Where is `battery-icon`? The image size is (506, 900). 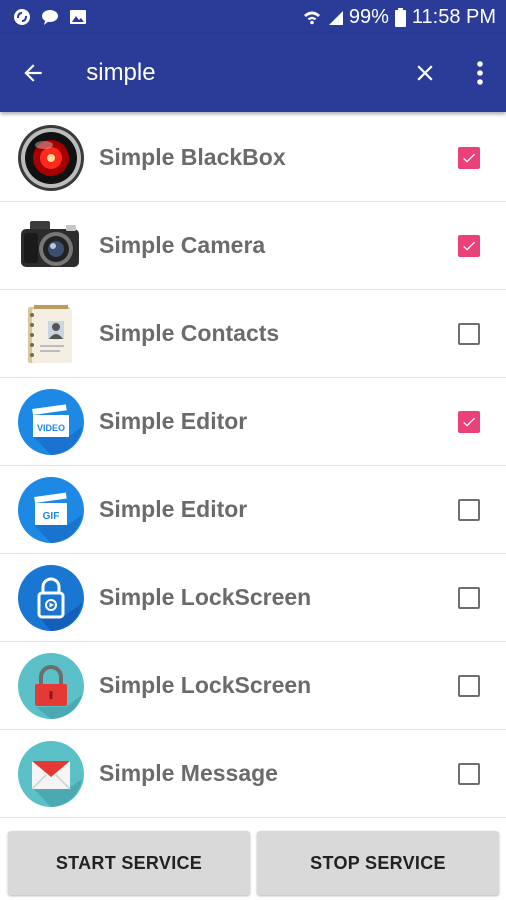 battery-icon is located at coordinates (400, 17).